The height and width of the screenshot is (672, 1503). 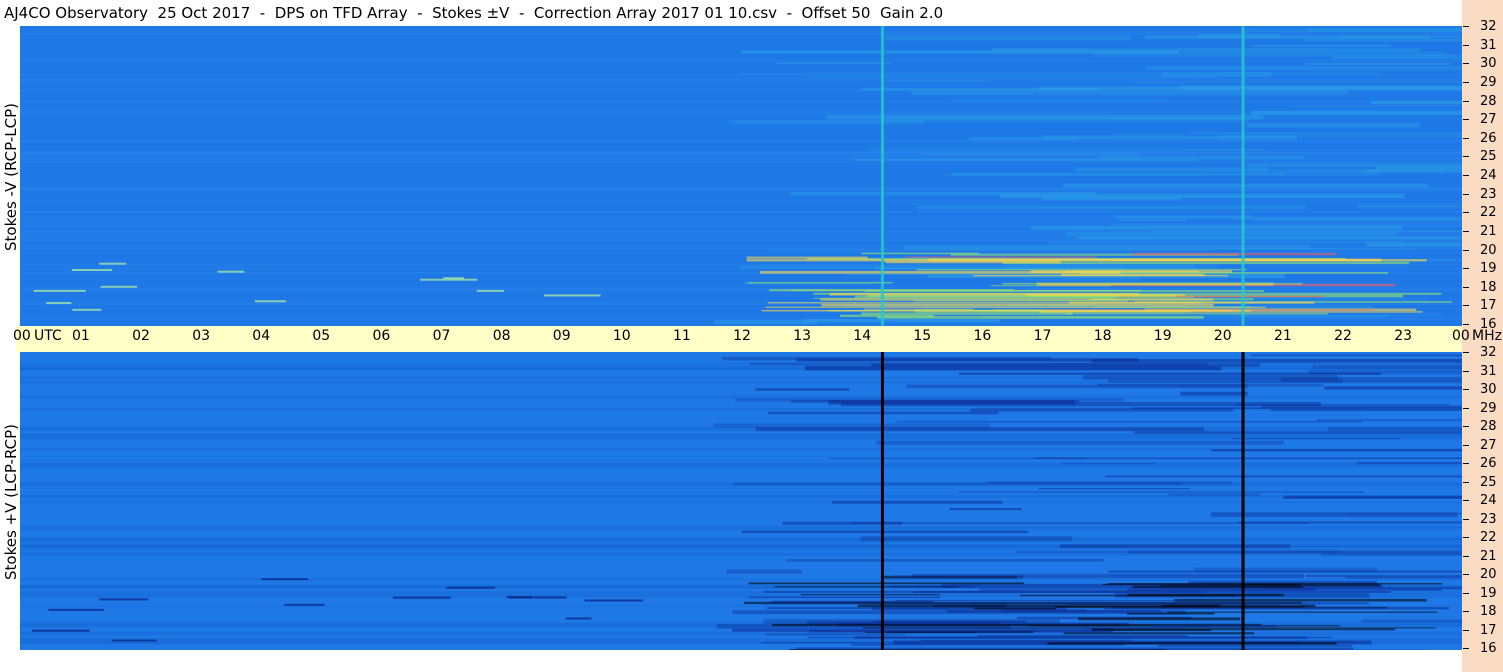 I want to click on utc-tick-label: 17, so click(x=1042, y=336).